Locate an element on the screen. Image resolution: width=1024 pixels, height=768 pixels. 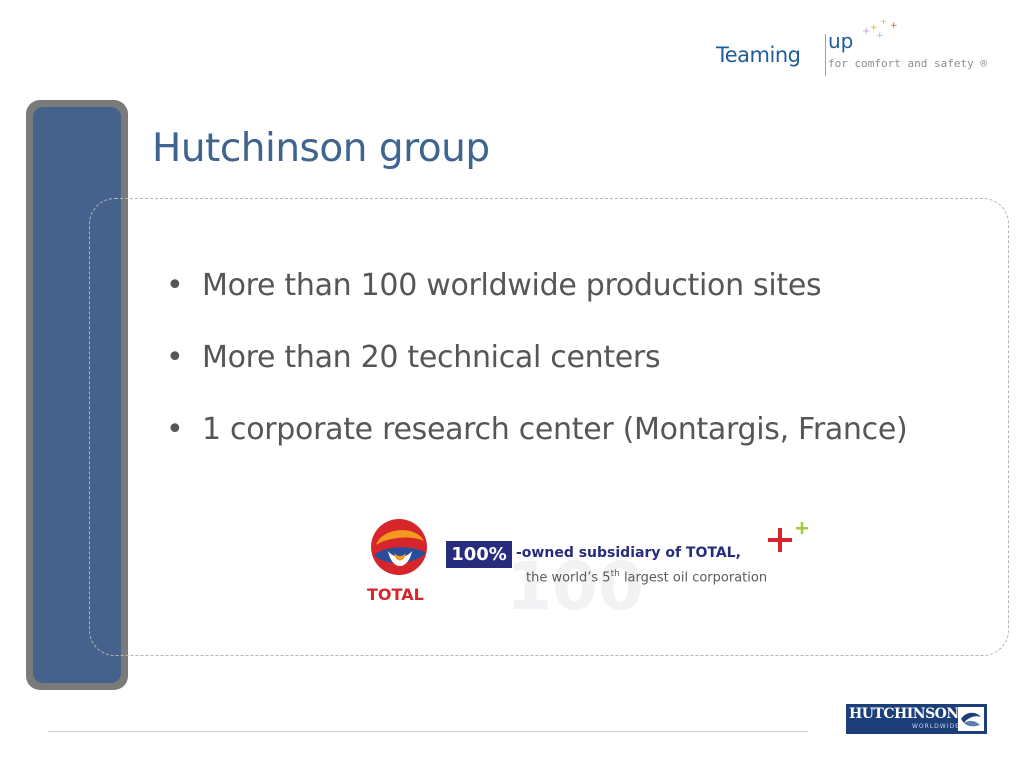
plus-plus-icon is located at coordinates (788, 537).